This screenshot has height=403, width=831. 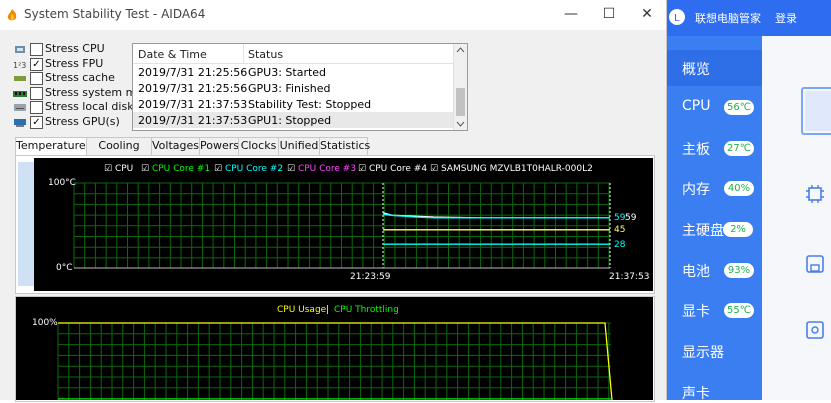 I want to click on column-date-time: Date & Time, so click(x=172, y=54).